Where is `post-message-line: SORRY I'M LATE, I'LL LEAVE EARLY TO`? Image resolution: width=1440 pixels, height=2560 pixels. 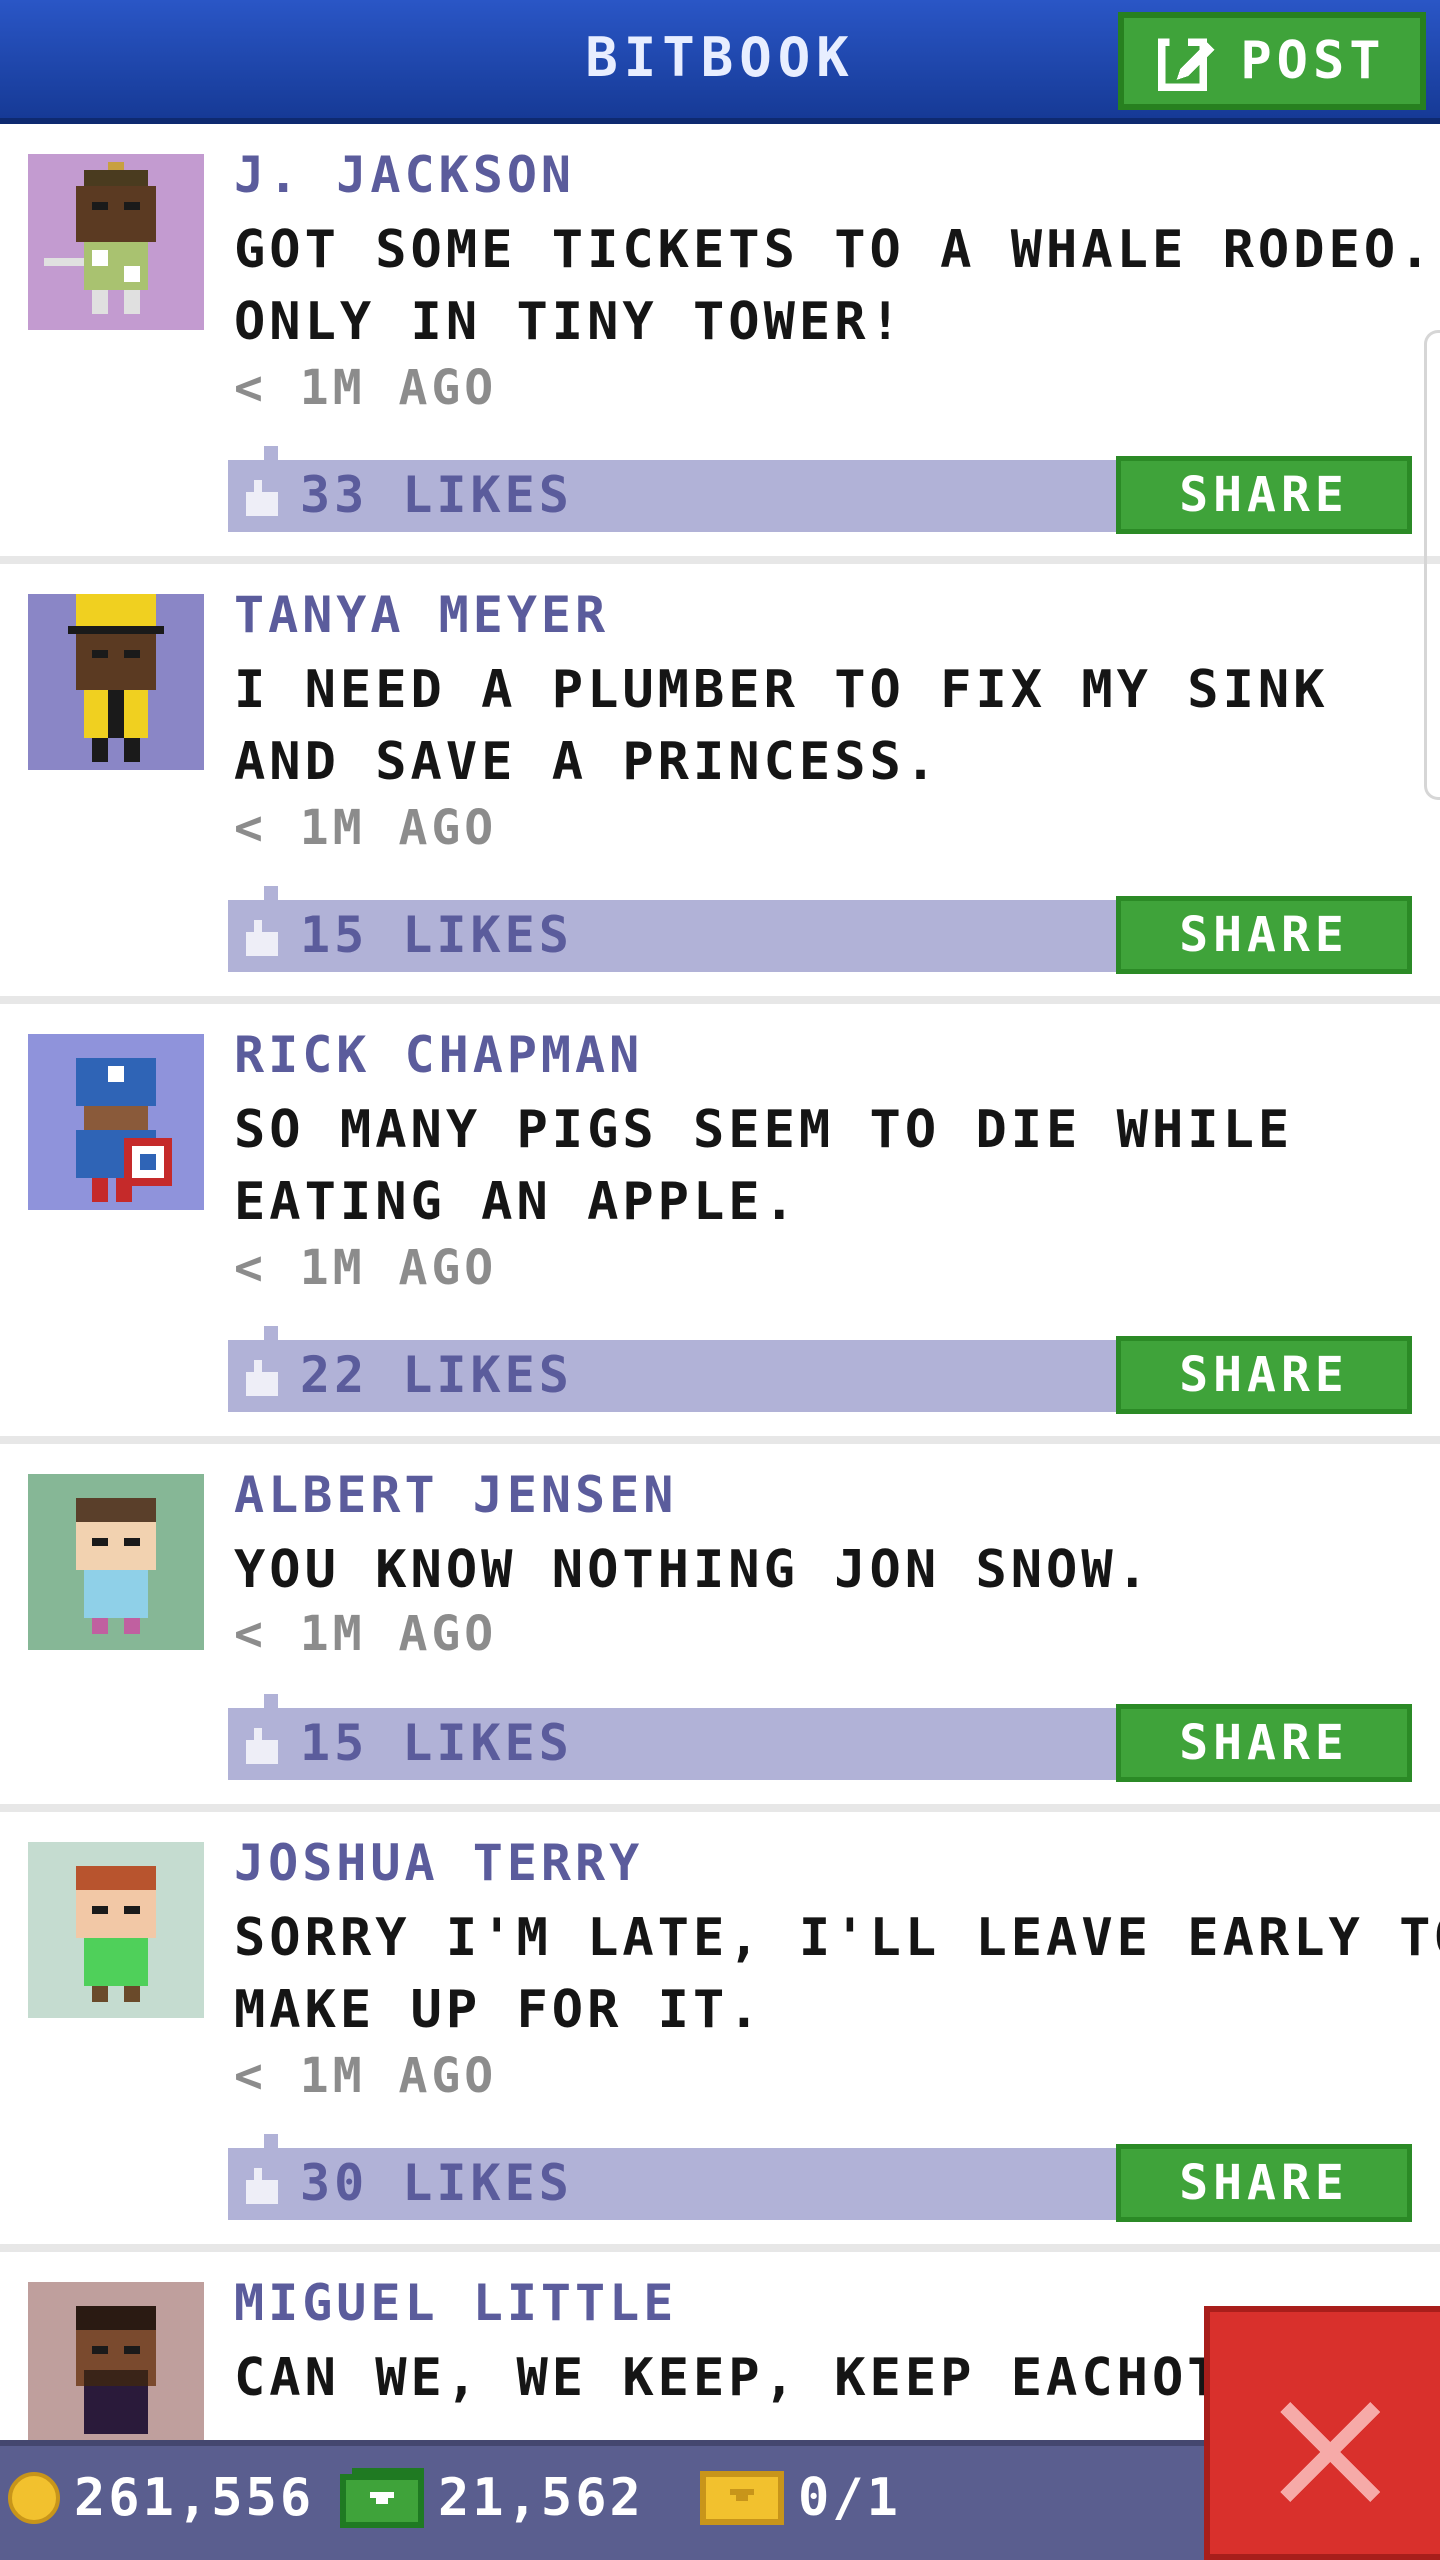
post-message-line: SORRY I'M LATE, I'LL LEAVE EARLY TO is located at coordinates (837, 1938).